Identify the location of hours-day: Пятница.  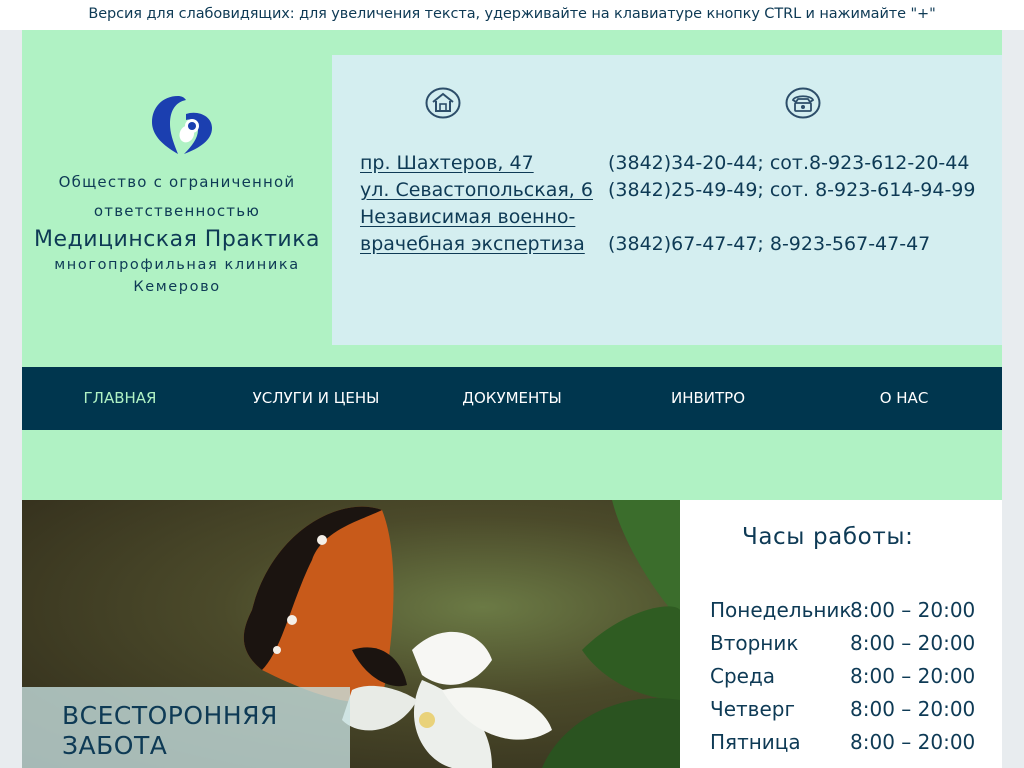
(755, 742).